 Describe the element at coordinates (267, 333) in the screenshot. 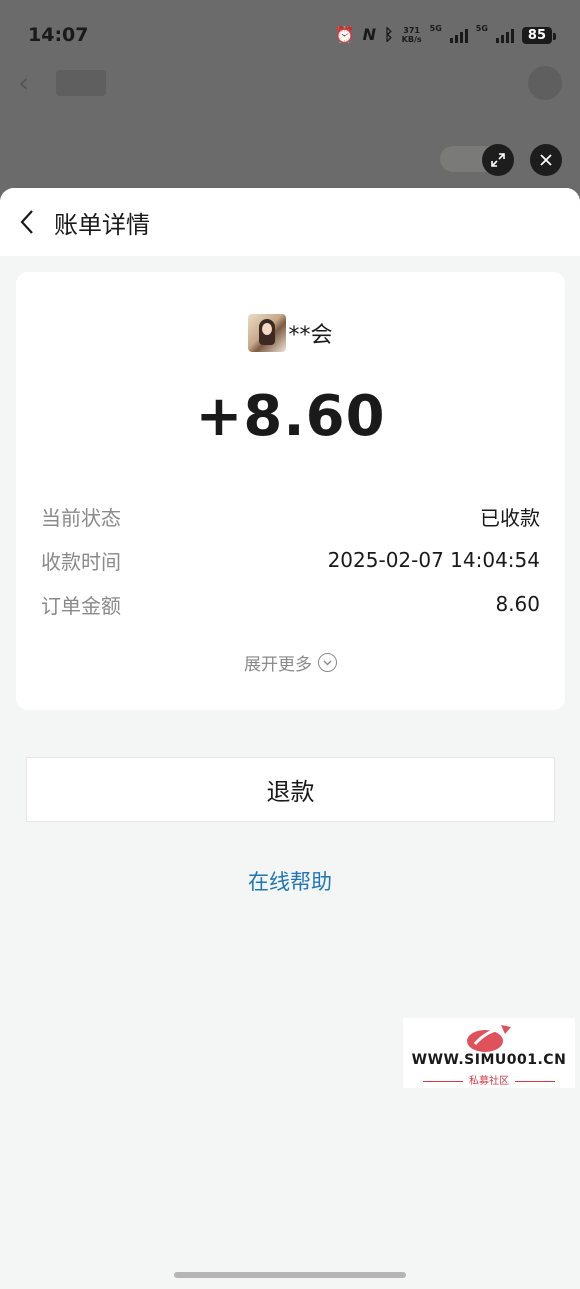

I see `avatar` at that location.